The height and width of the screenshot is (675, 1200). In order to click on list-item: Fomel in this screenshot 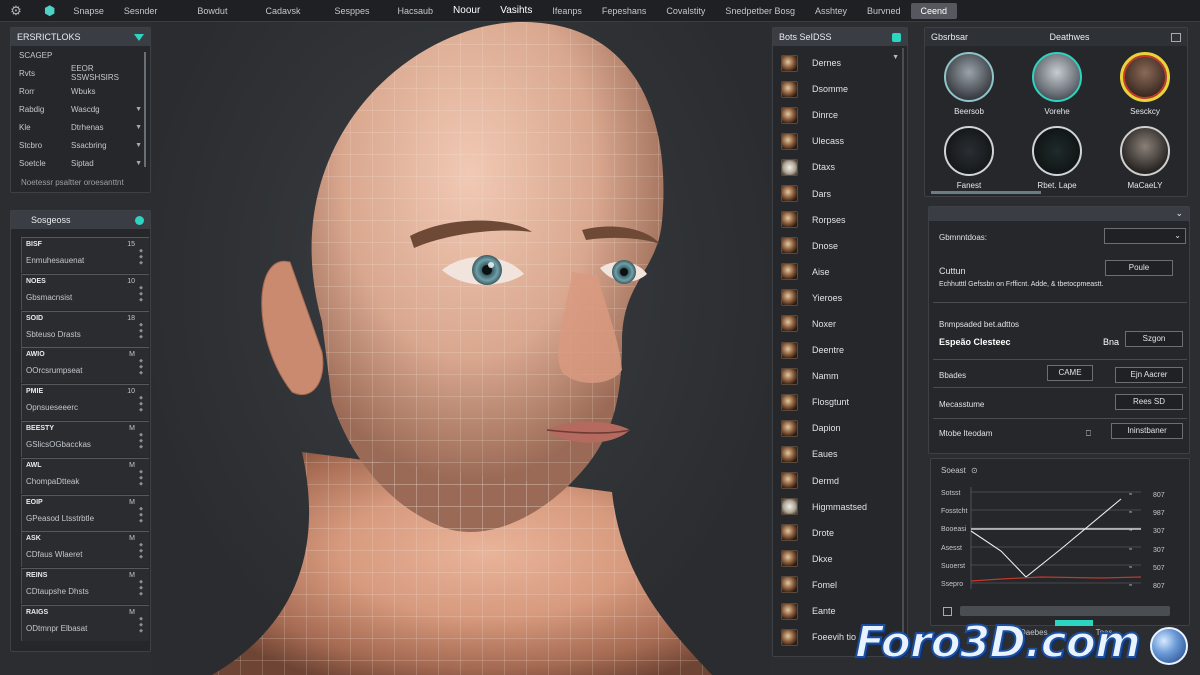, I will do `click(824, 585)`.